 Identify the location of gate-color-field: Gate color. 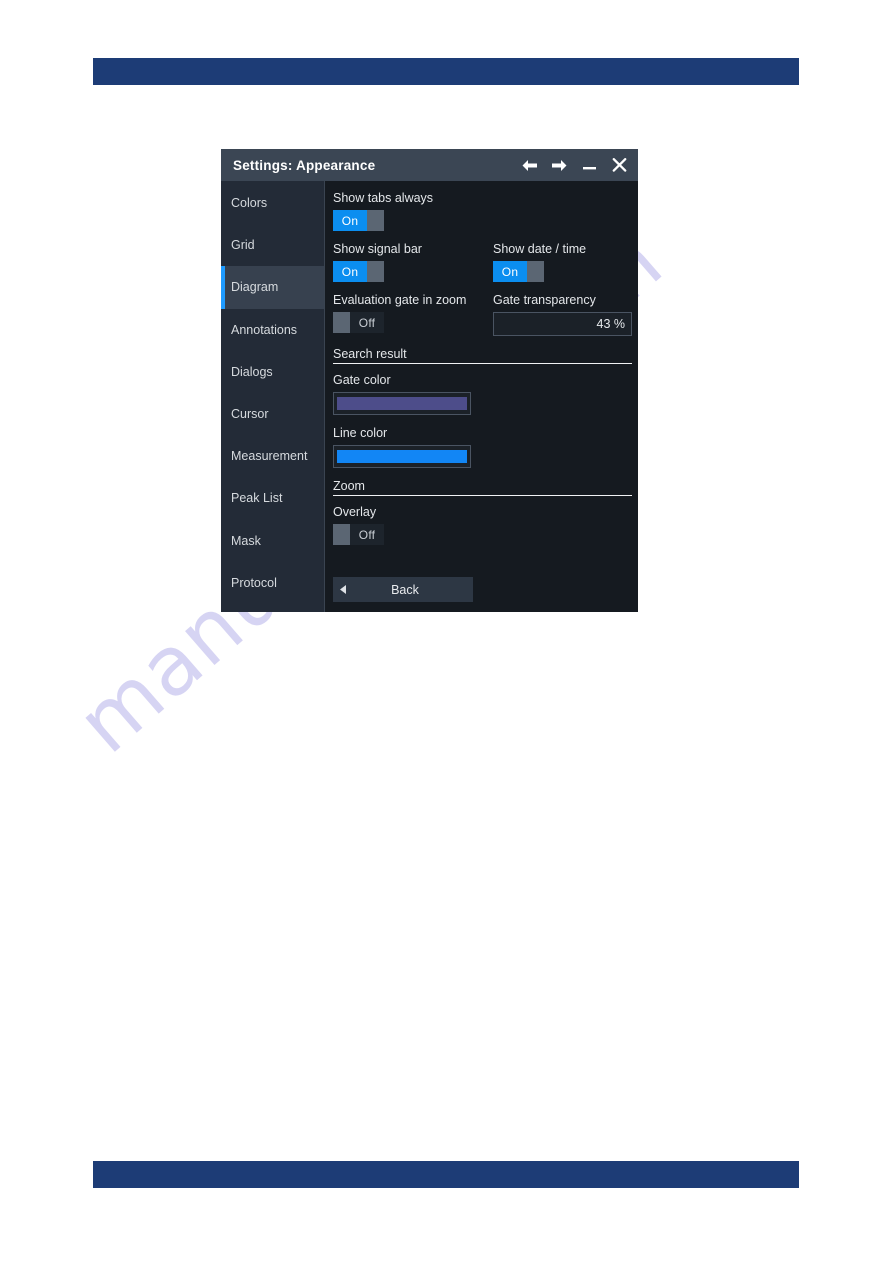
(482, 394).